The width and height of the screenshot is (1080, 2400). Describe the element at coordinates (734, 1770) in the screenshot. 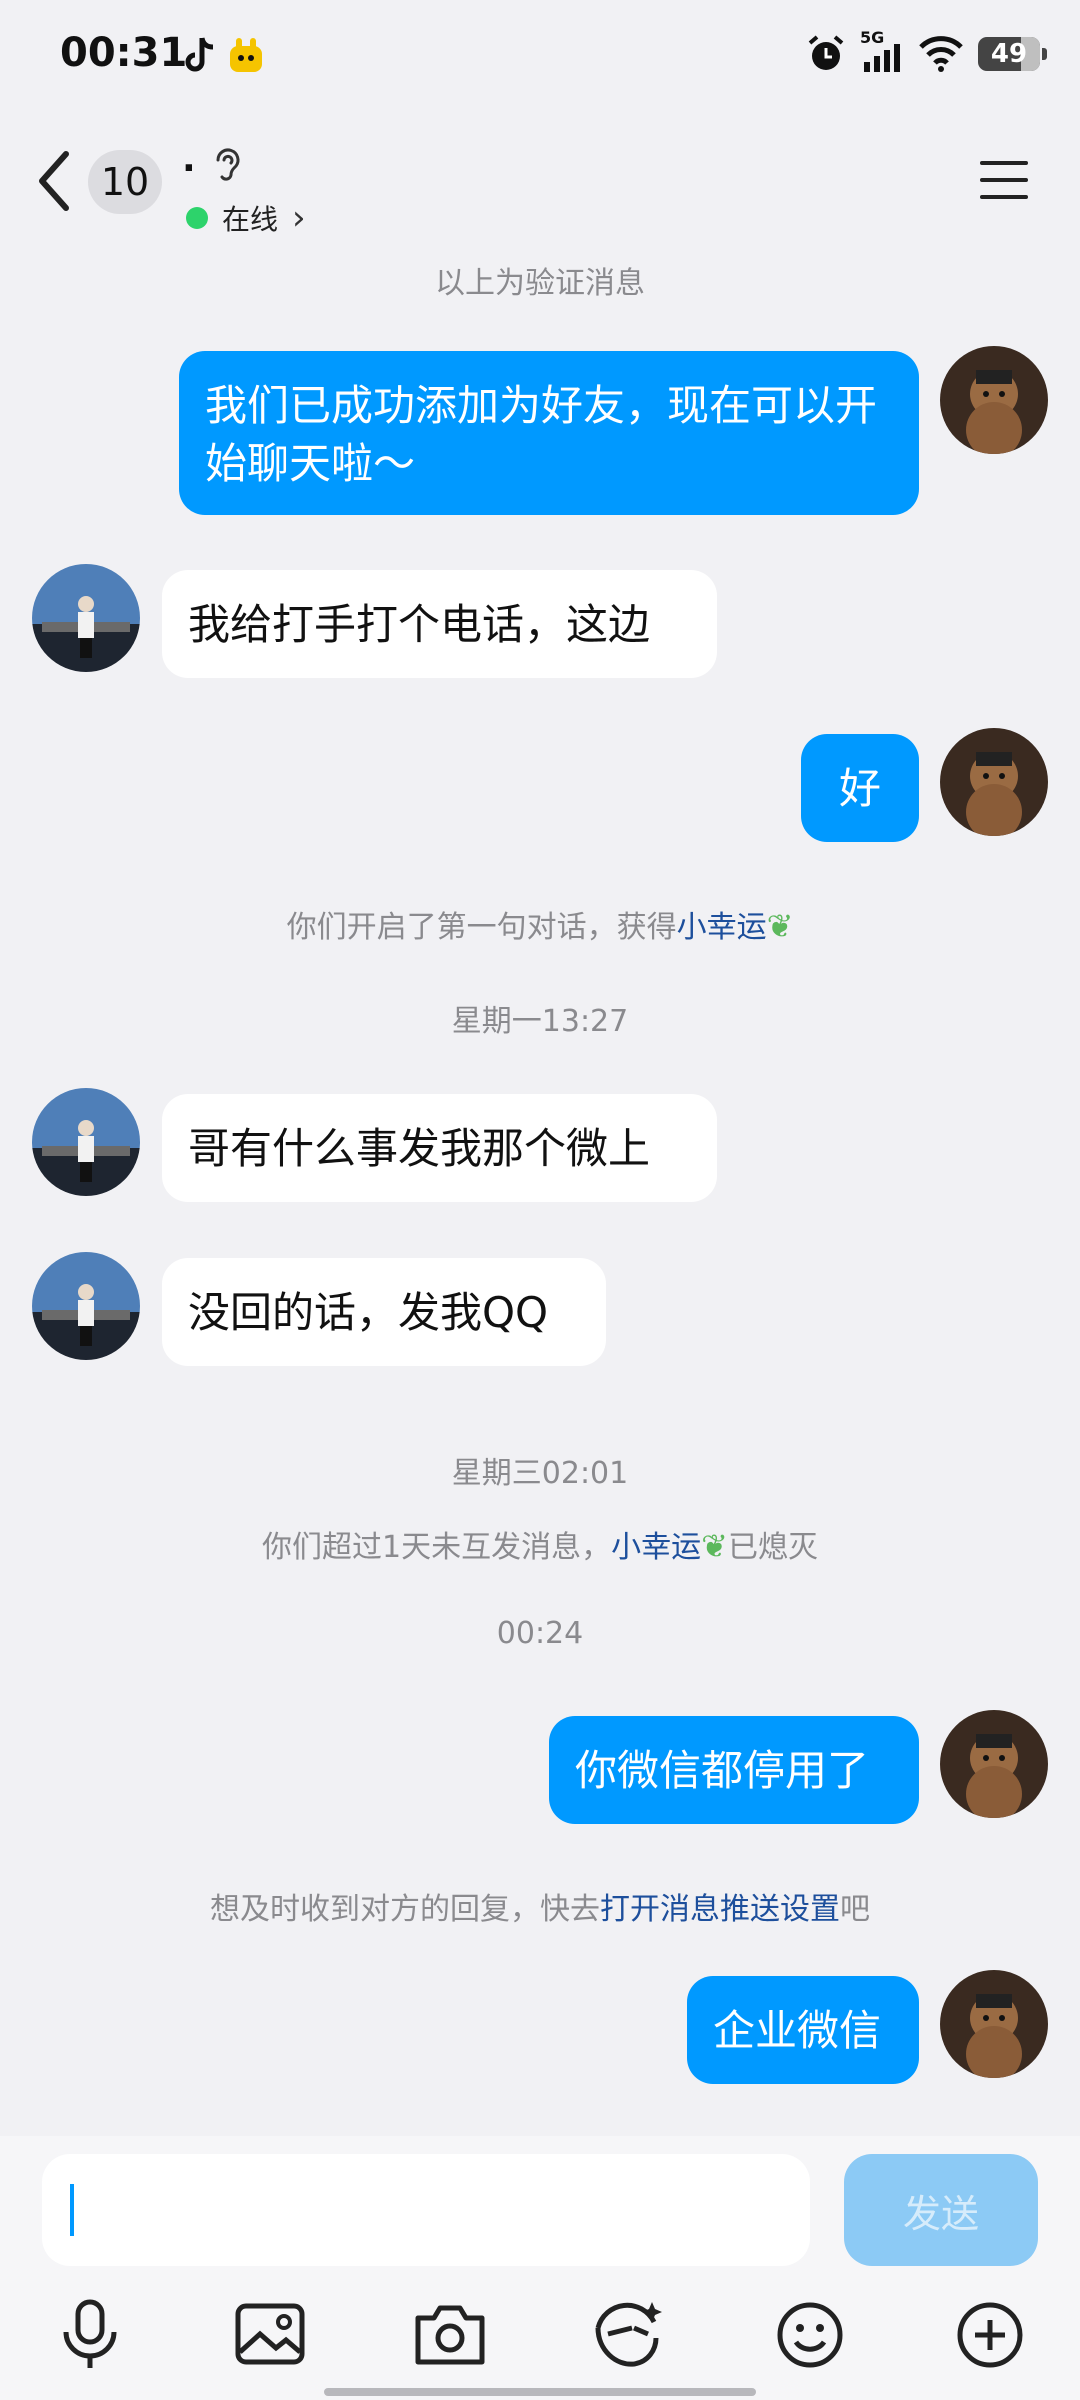

I see `message-bubble-outgoing: 你微信都停用了` at that location.